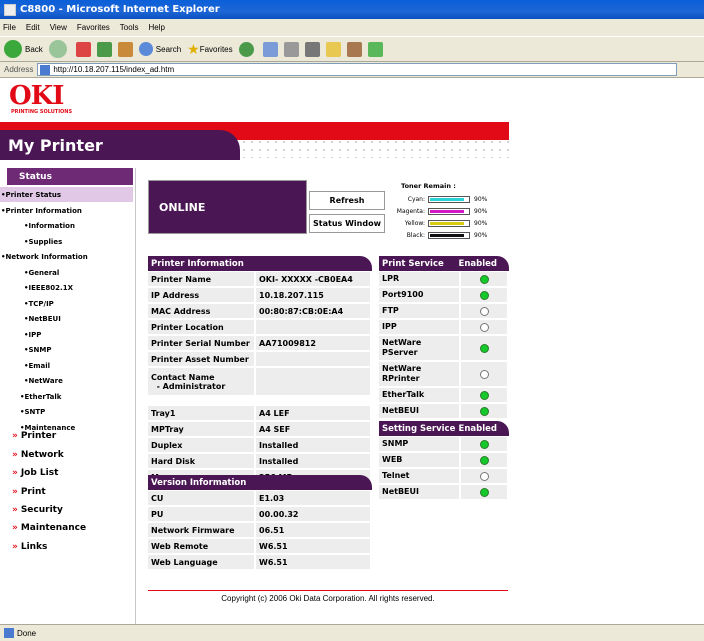  I want to click on sidebar-item-ethertalk: •EtherTalk, so click(30, 396).